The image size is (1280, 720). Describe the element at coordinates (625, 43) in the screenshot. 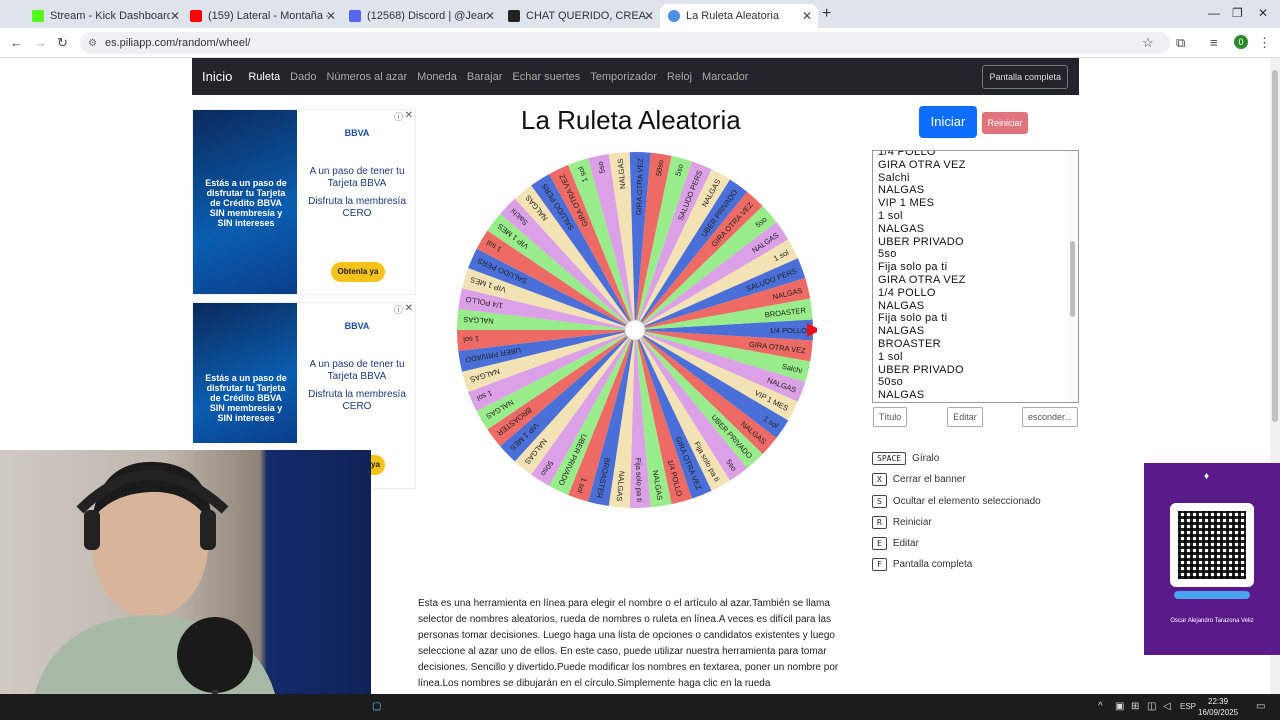

I see `url-field: ⚙ es.piliapp.com/random/wheel/` at that location.